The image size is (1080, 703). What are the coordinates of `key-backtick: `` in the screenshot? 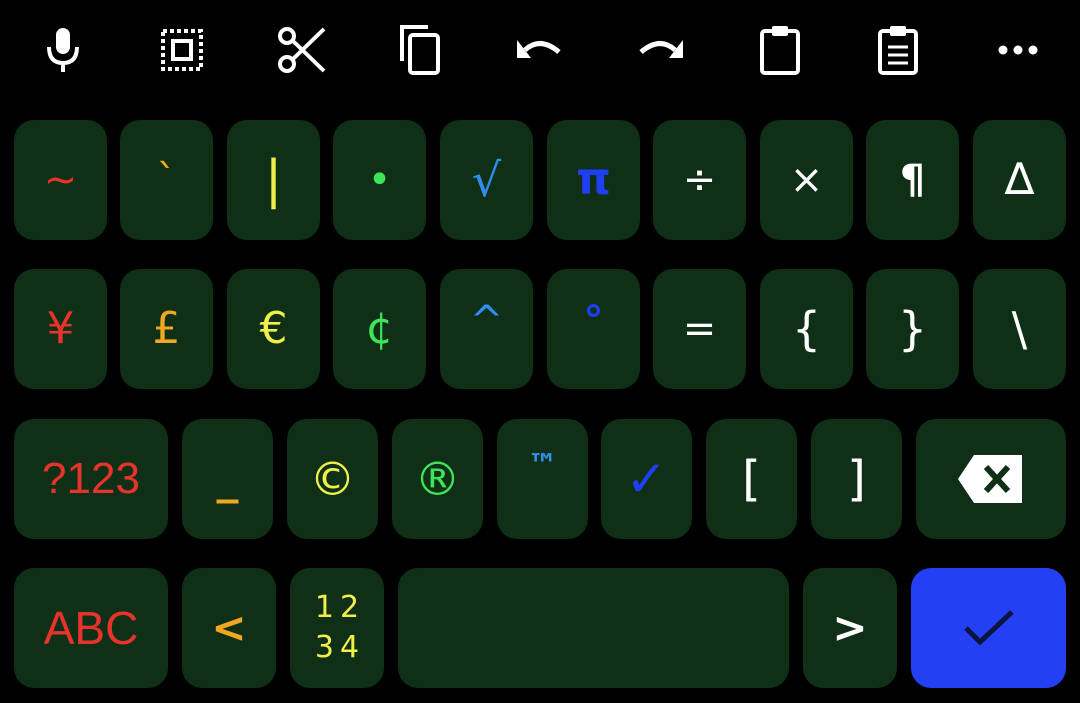 It's located at (166, 180).